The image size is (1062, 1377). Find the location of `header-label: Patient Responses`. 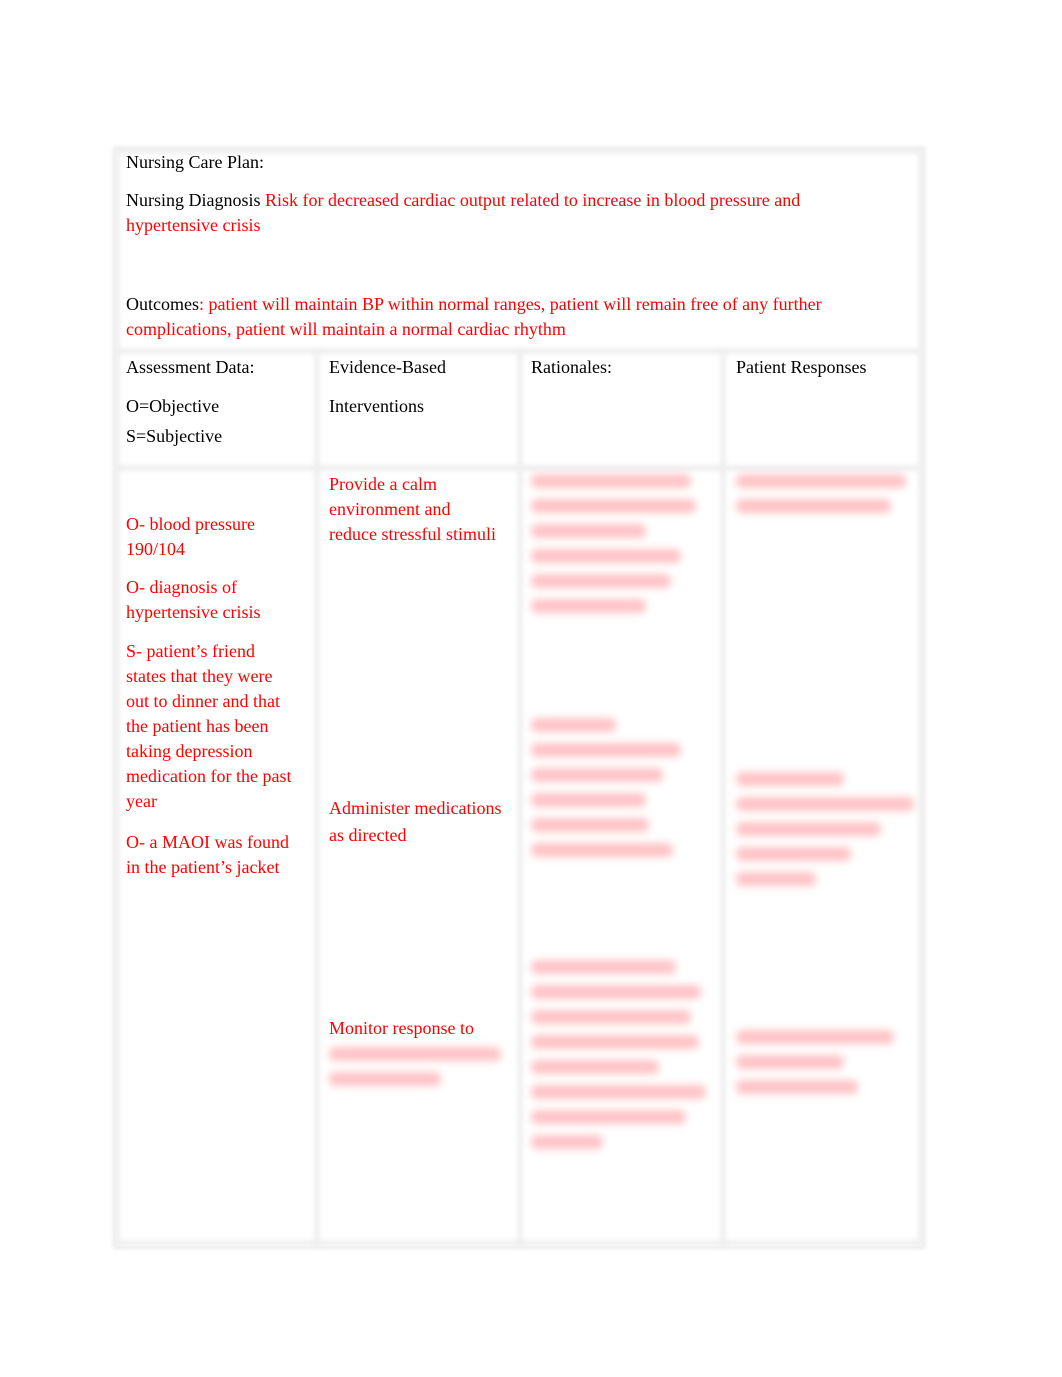

header-label: Patient Responses is located at coordinates (801, 367).